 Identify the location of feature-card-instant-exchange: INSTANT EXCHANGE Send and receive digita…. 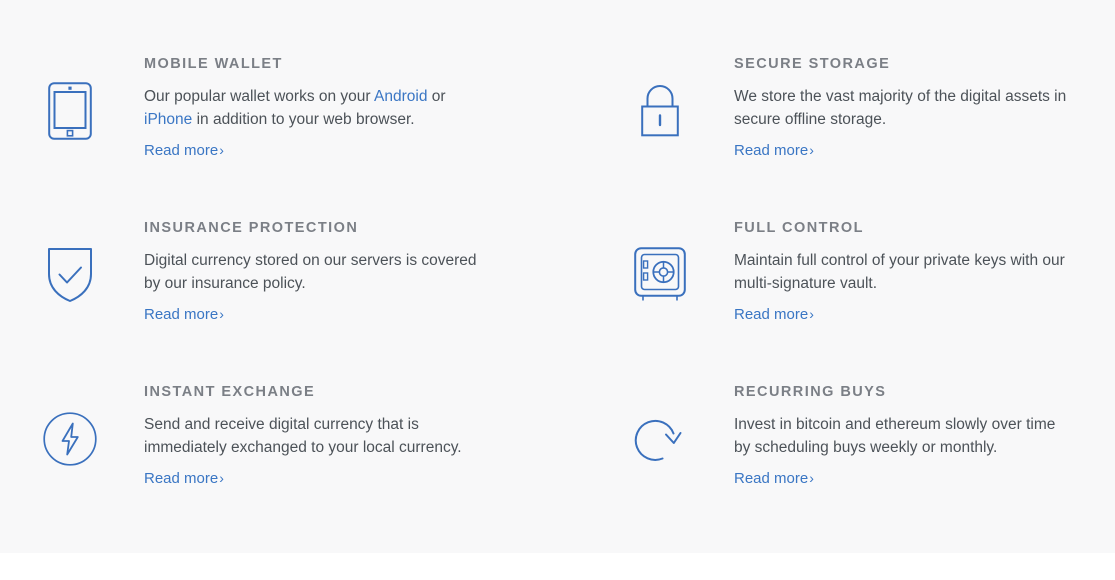
(290, 436).